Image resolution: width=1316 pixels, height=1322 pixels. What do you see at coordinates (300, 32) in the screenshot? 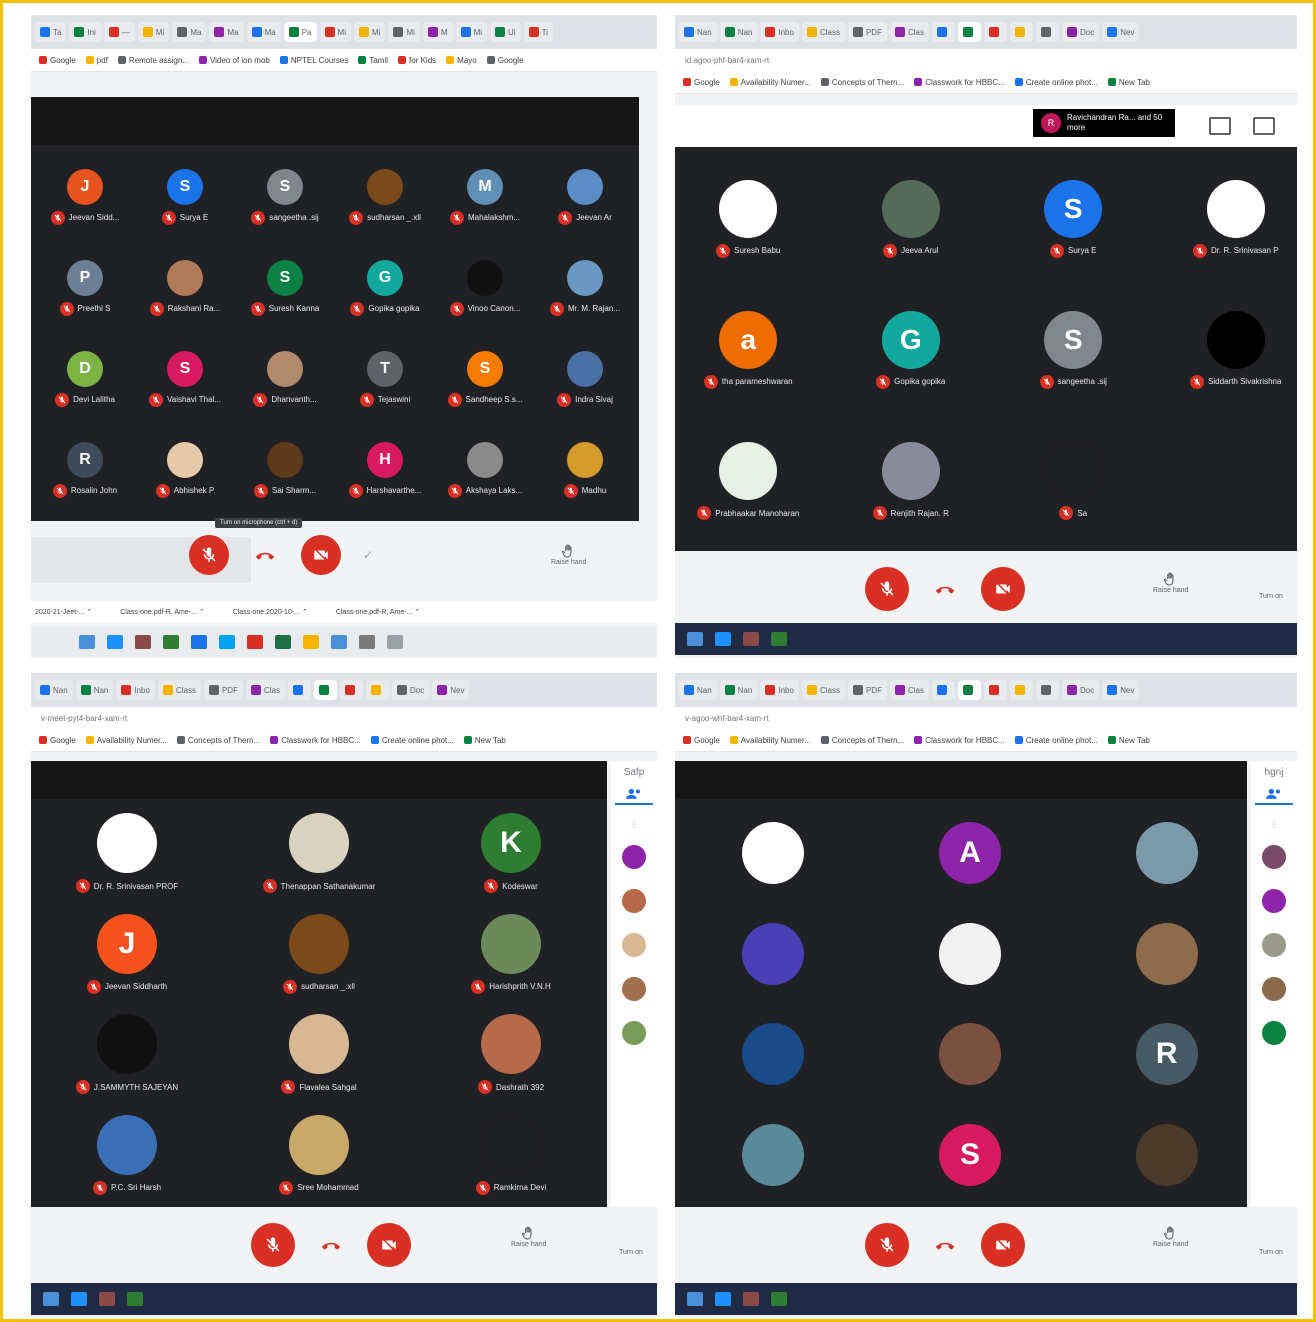
I see `browser-tab: Pa` at bounding box center [300, 32].